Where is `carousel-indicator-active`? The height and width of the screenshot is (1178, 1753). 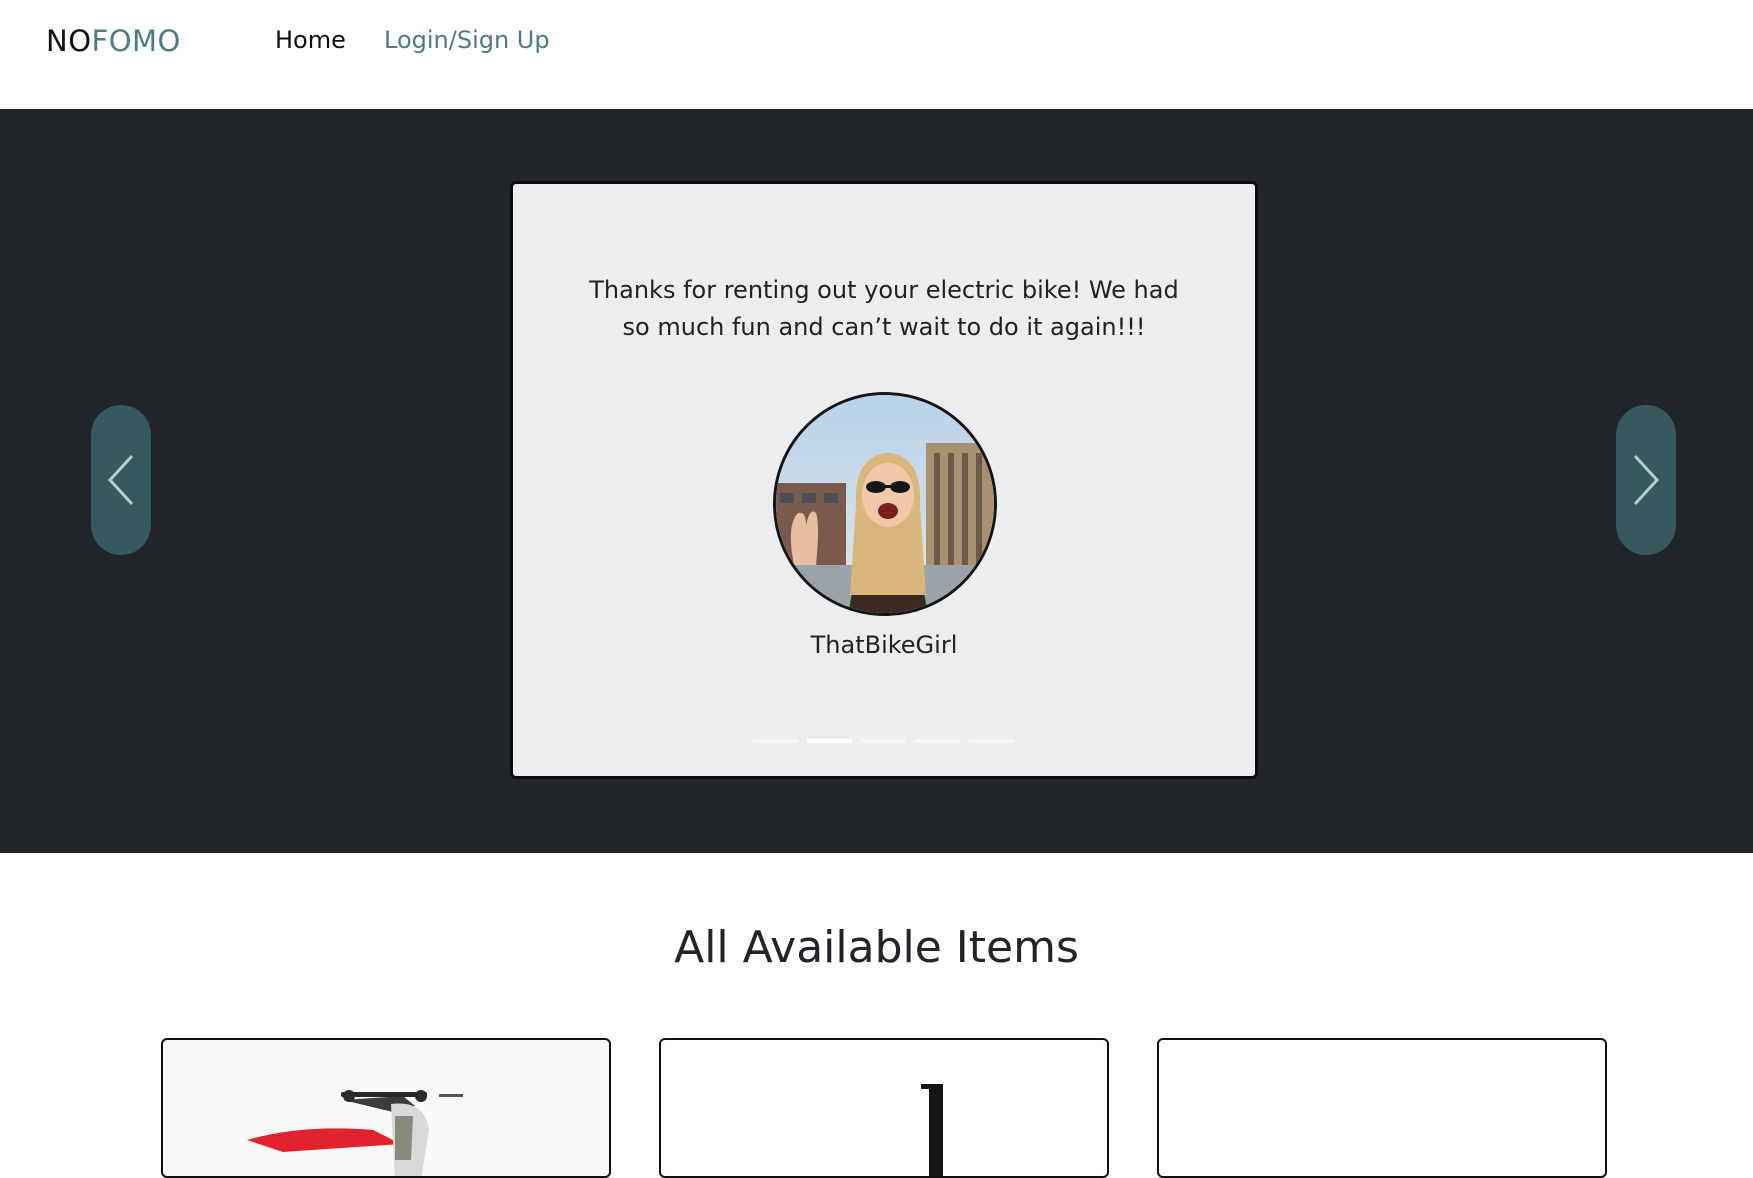 carousel-indicator-active is located at coordinates (829, 741).